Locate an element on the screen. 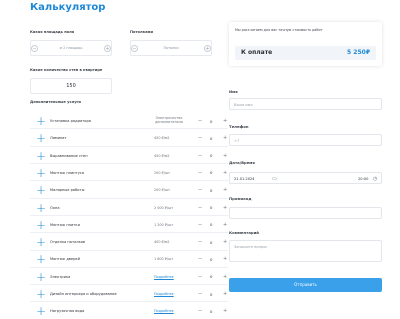 The width and height of the screenshot is (400, 319). service-price: 2 000 ₽/шт is located at coordinates (163, 208).